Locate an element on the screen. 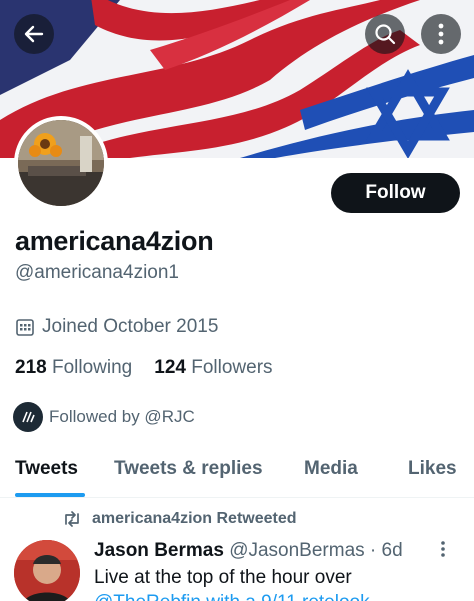  tab-media: Media is located at coordinates (331, 469).